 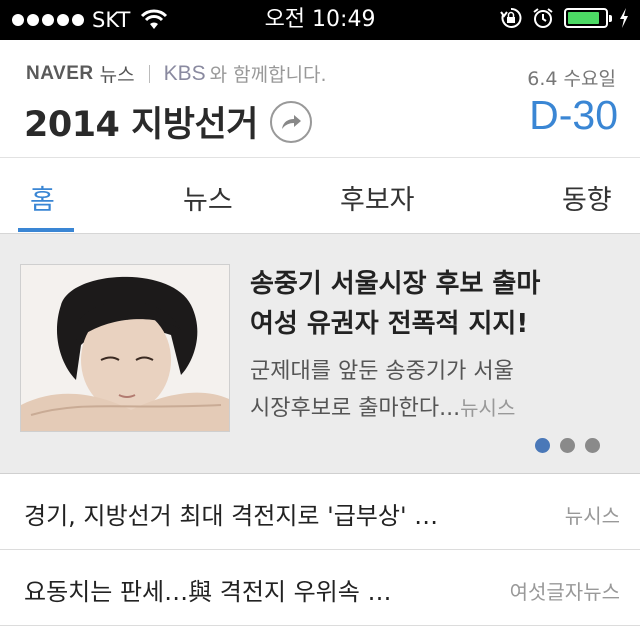 What do you see at coordinates (141, 125) in the screenshot?
I see `page-title: 2014 지방선거` at bounding box center [141, 125].